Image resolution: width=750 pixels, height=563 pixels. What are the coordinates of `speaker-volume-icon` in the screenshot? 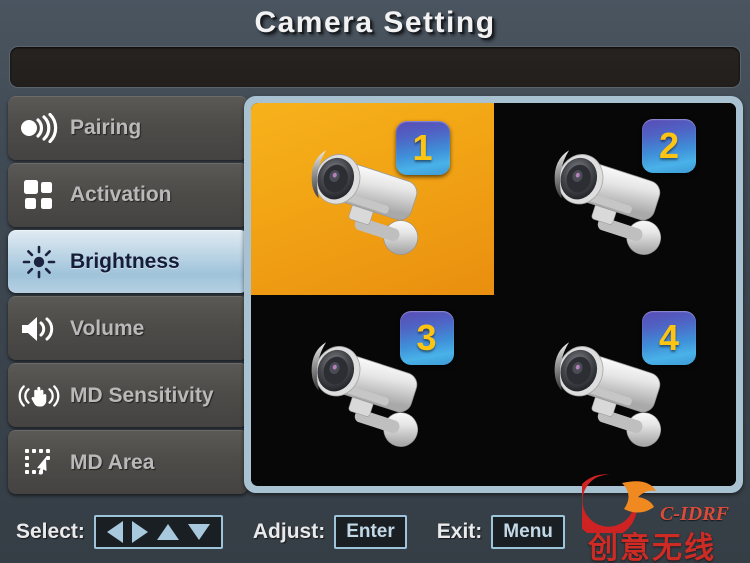 It's located at (39, 329).